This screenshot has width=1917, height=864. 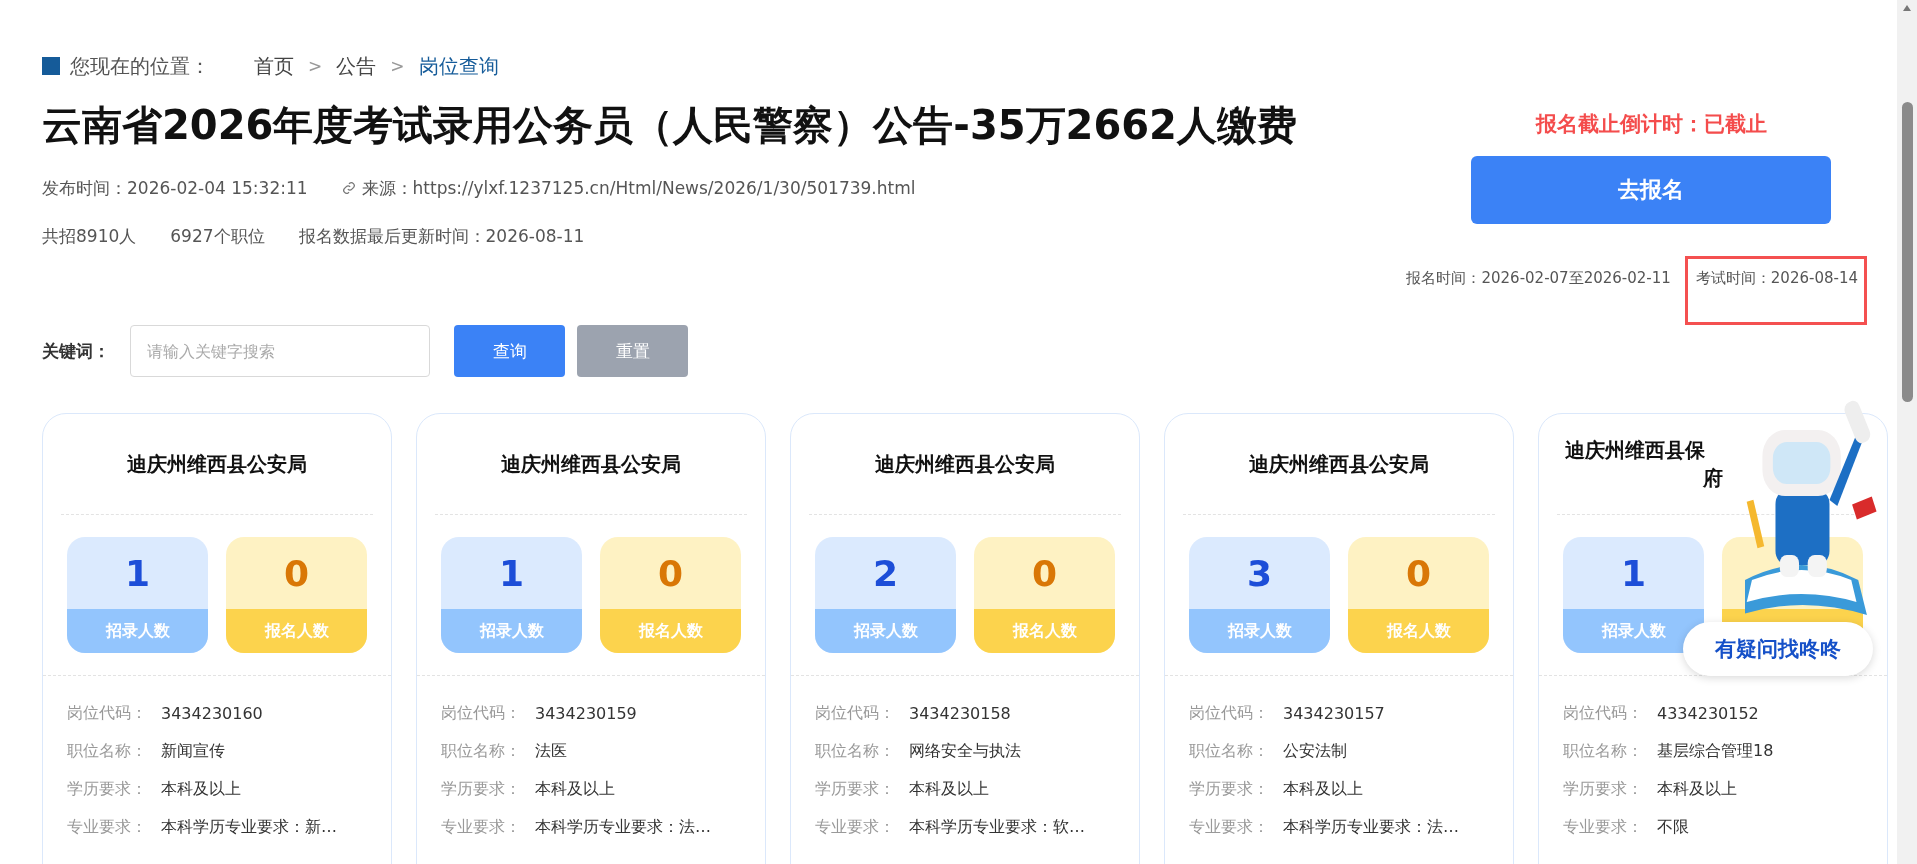 What do you see at coordinates (280, 351) in the screenshot?
I see `keyword-field: 请输入关键字搜索` at bounding box center [280, 351].